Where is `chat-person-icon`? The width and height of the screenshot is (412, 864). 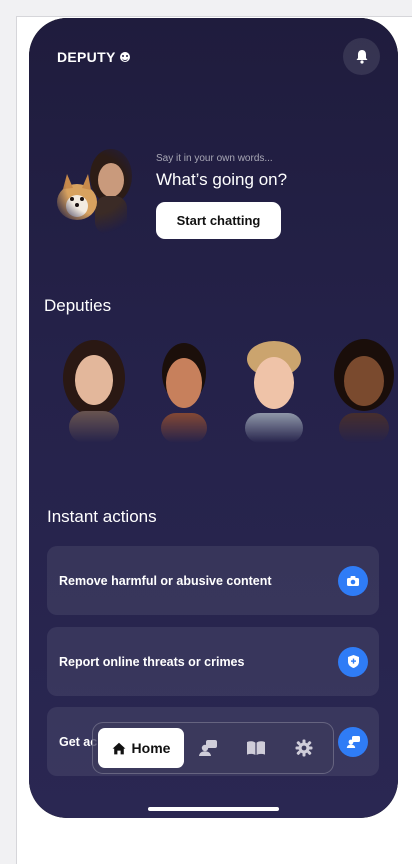 chat-person-icon is located at coordinates (353, 741).